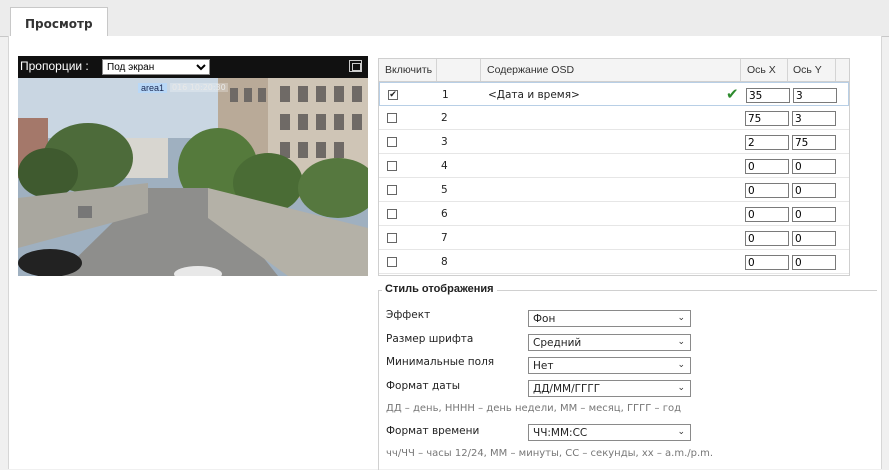  I want to click on proportion-label: Пропорции :, so click(54, 66).